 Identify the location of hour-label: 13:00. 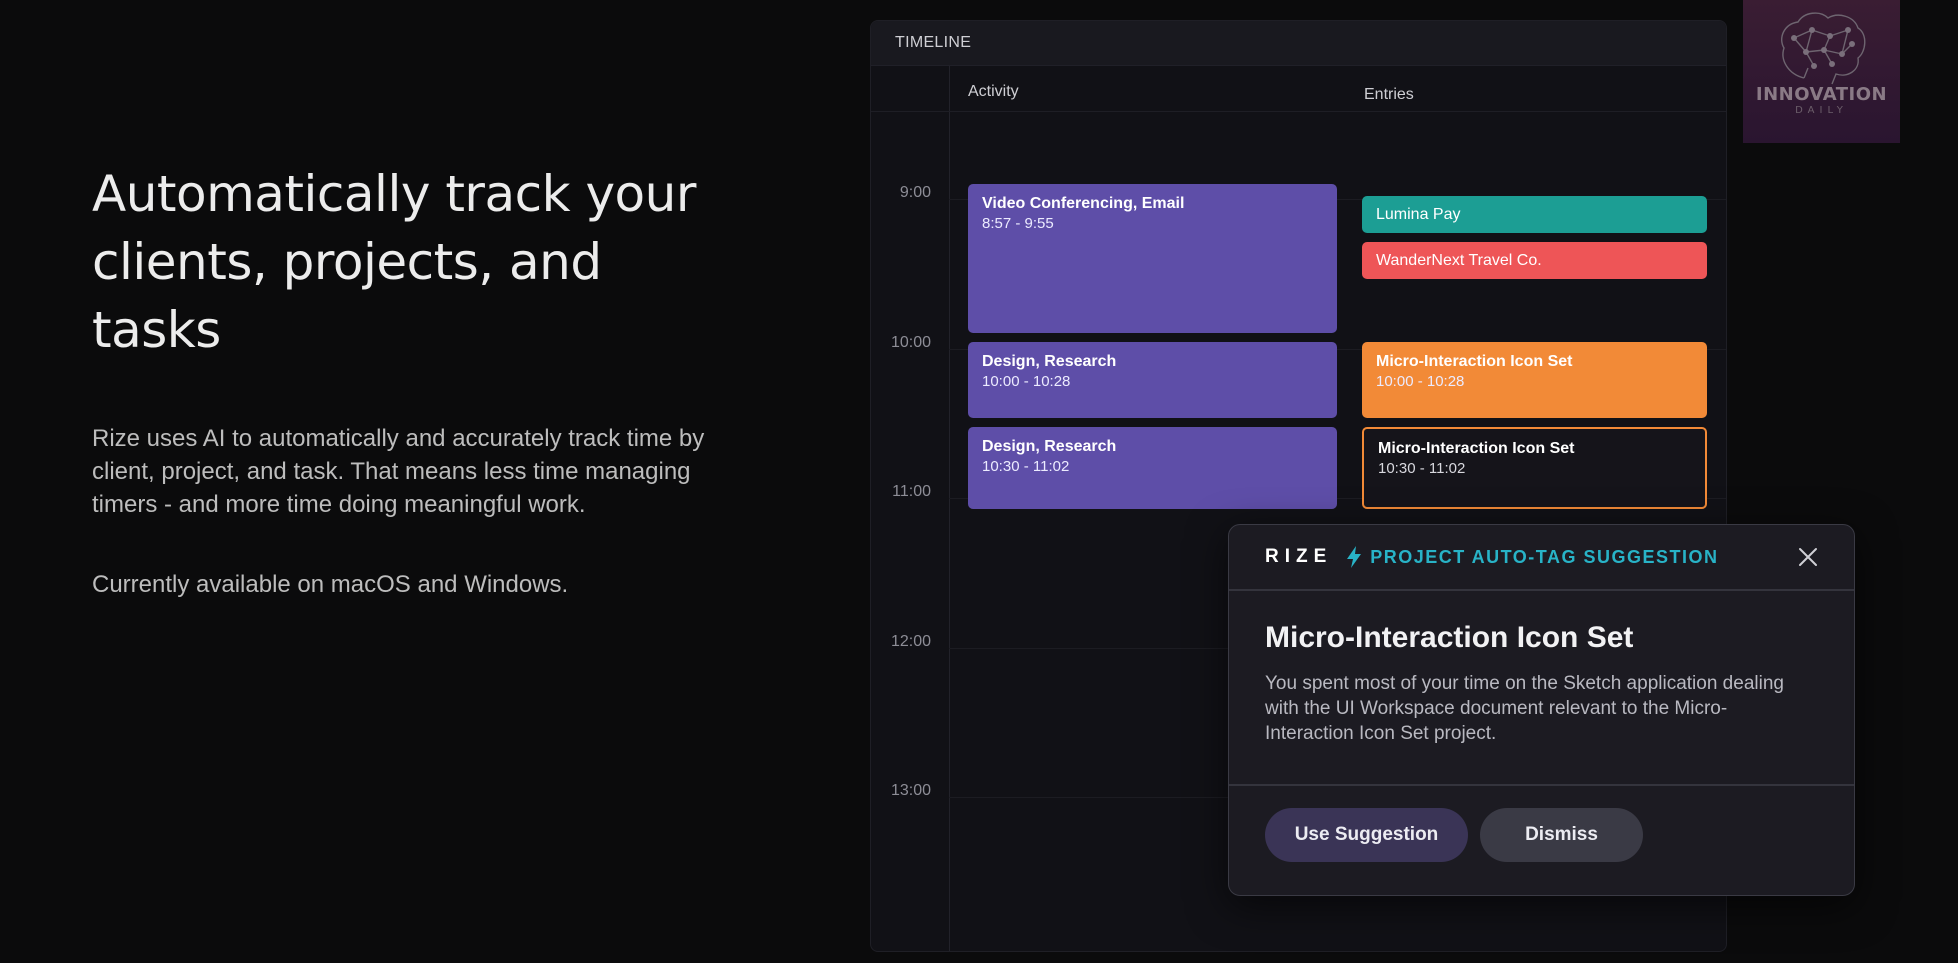
(910, 790).